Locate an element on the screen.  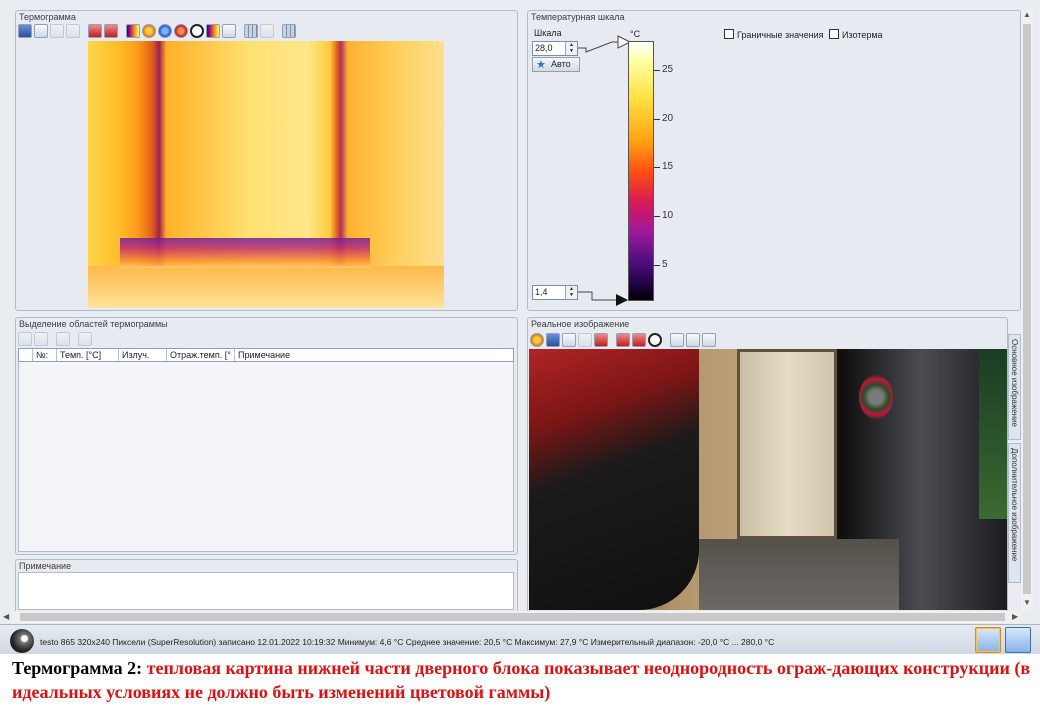
measure-point-icon is located at coordinates (181, 31).